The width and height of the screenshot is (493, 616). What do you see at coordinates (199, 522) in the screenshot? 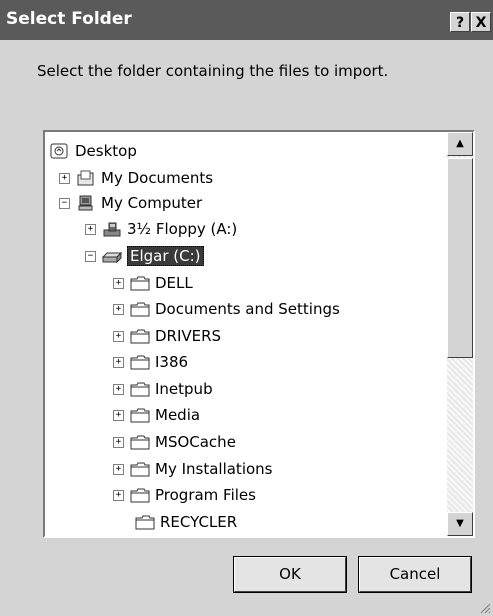
I see `tree-item-label: RECYCLER` at bounding box center [199, 522].